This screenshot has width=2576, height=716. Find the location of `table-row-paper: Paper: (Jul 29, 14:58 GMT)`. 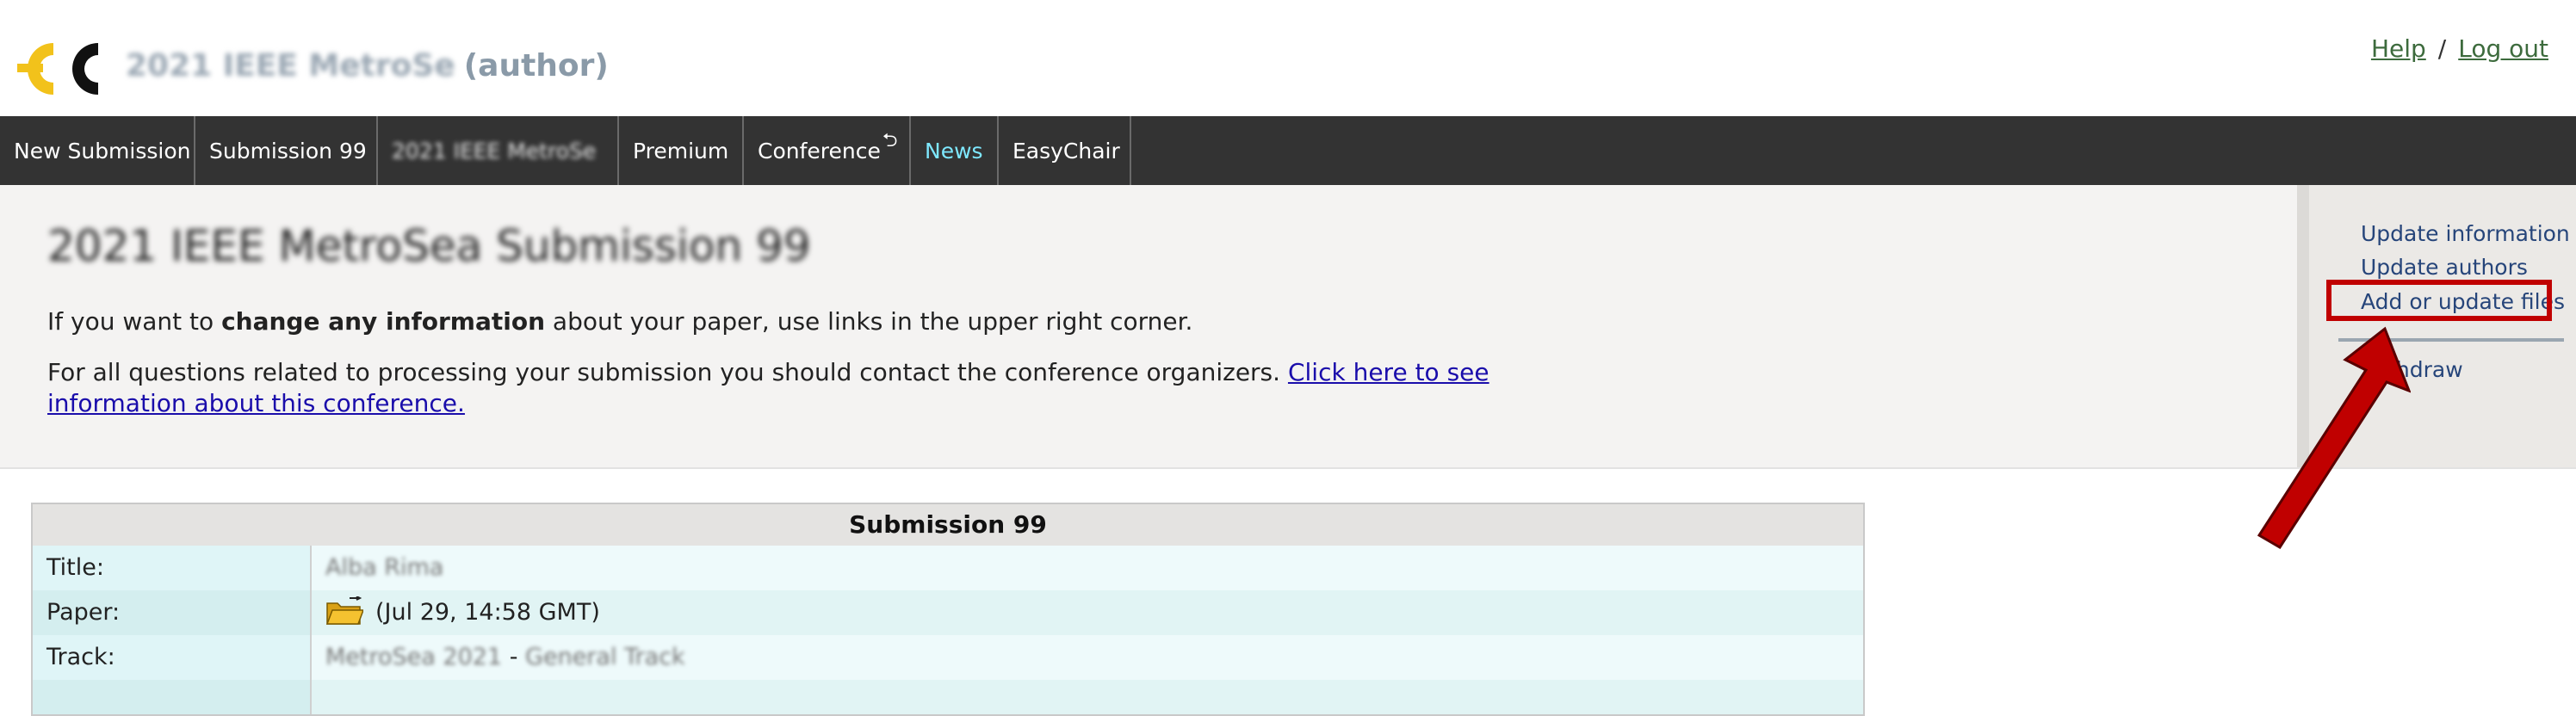

table-row-paper: Paper: (Jul 29, 14:58 GMT) is located at coordinates (948, 613).